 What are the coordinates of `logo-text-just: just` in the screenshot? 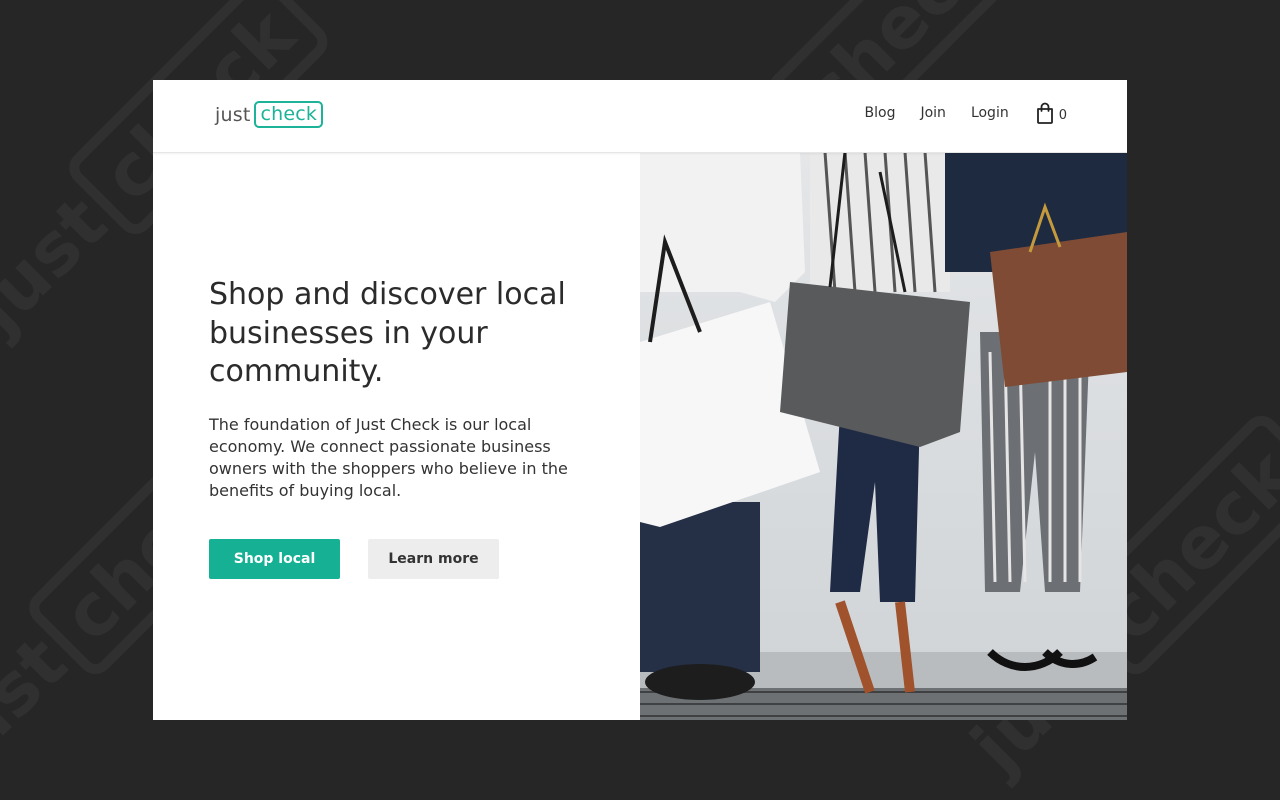 It's located at (233, 114).